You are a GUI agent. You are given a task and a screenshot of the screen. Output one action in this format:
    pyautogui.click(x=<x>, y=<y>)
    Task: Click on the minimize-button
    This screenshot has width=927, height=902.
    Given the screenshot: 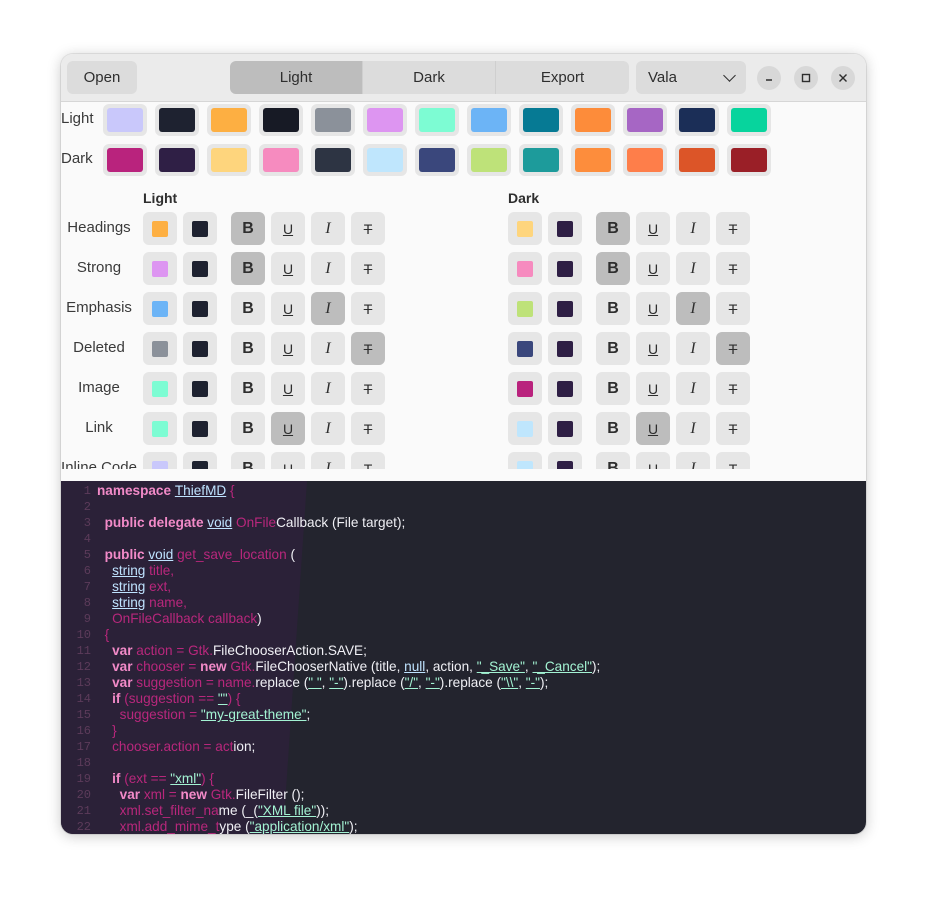 What is the action you would take?
    pyautogui.click(x=769, y=78)
    